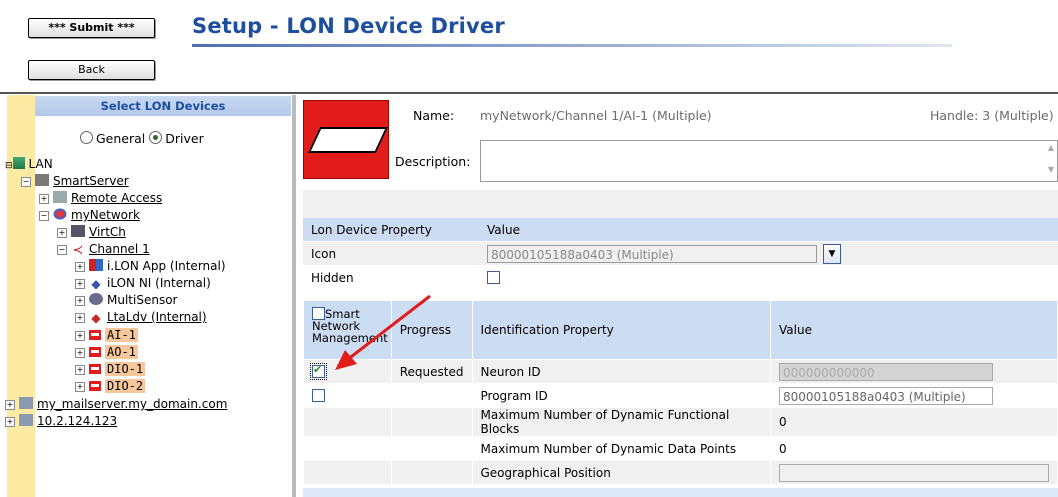 This screenshot has height=497, width=1058. I want to click on name-value: myNetwork/Channel 1/AI-1 (Multiple), so click(596, 115).